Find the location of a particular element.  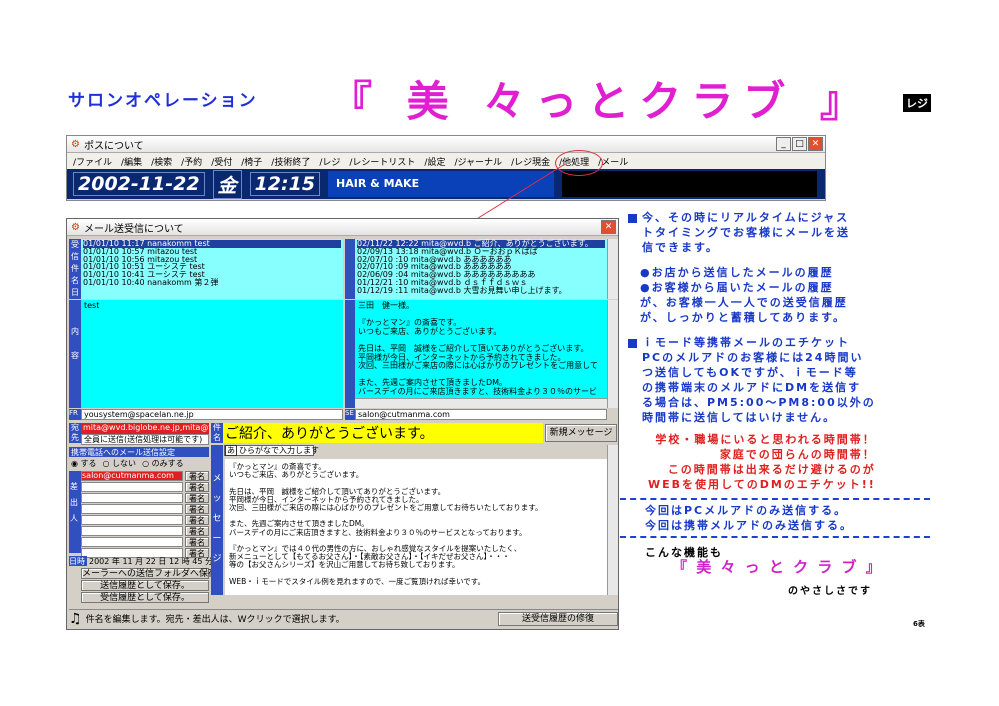

dest-label: 宛先 is located at coordinates (75, 433).